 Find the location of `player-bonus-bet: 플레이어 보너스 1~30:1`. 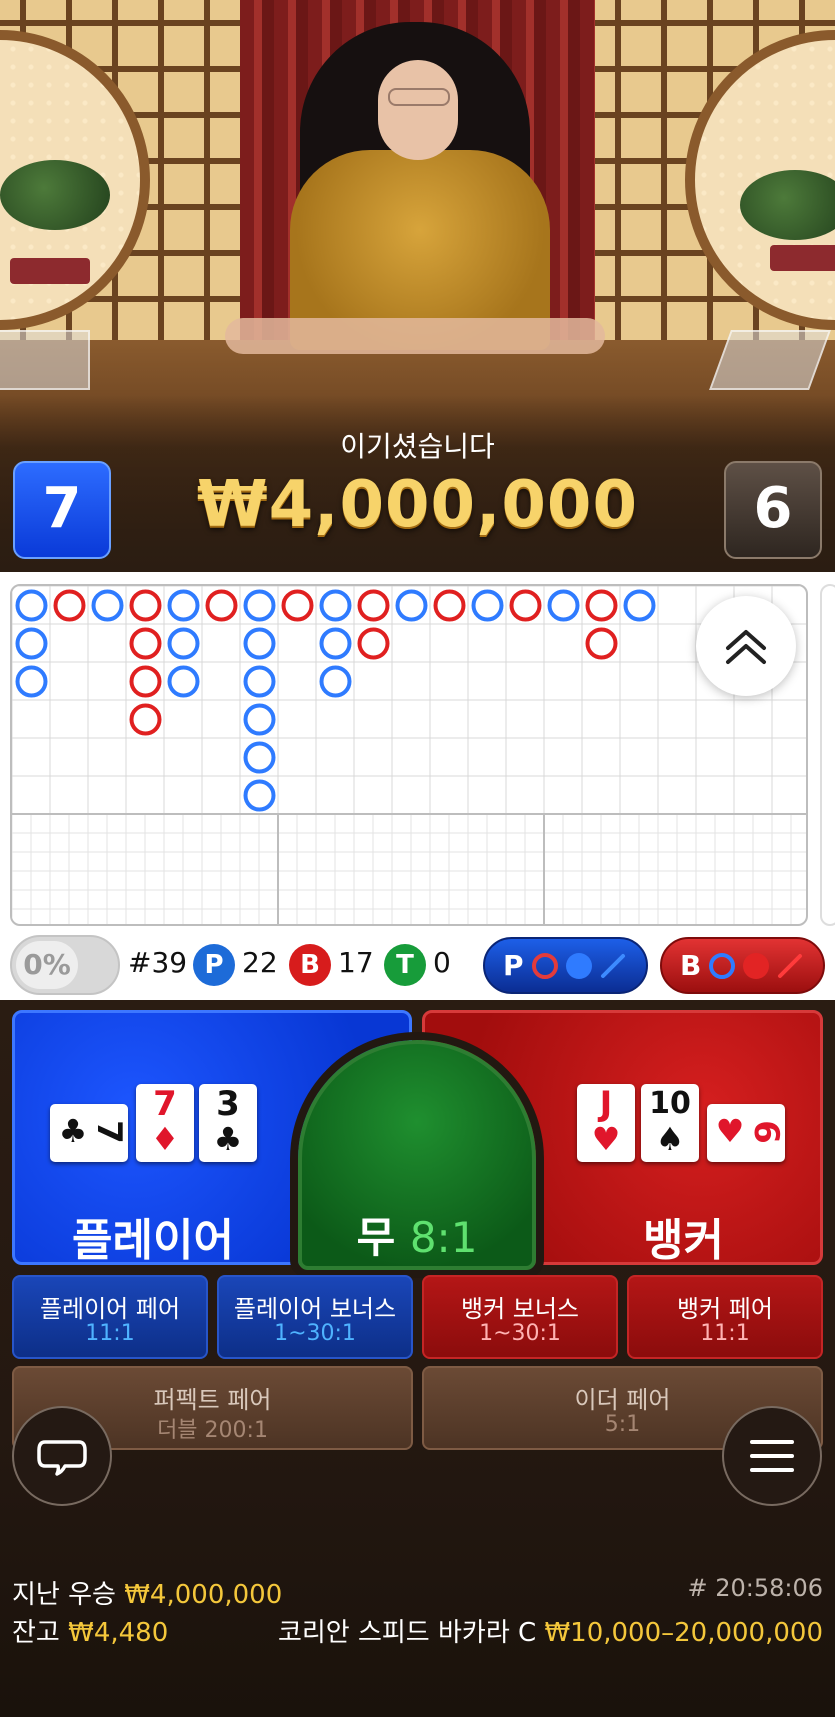

player-bonus-bet: 플레이어 보너스 1~30:1 is located at coordinates (315, 1317).